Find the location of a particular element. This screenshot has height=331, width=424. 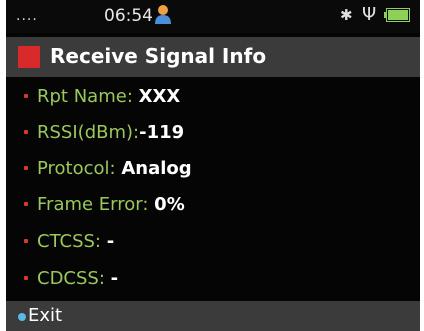

info-label: Frame Error: is located at coordinates (93, 204).